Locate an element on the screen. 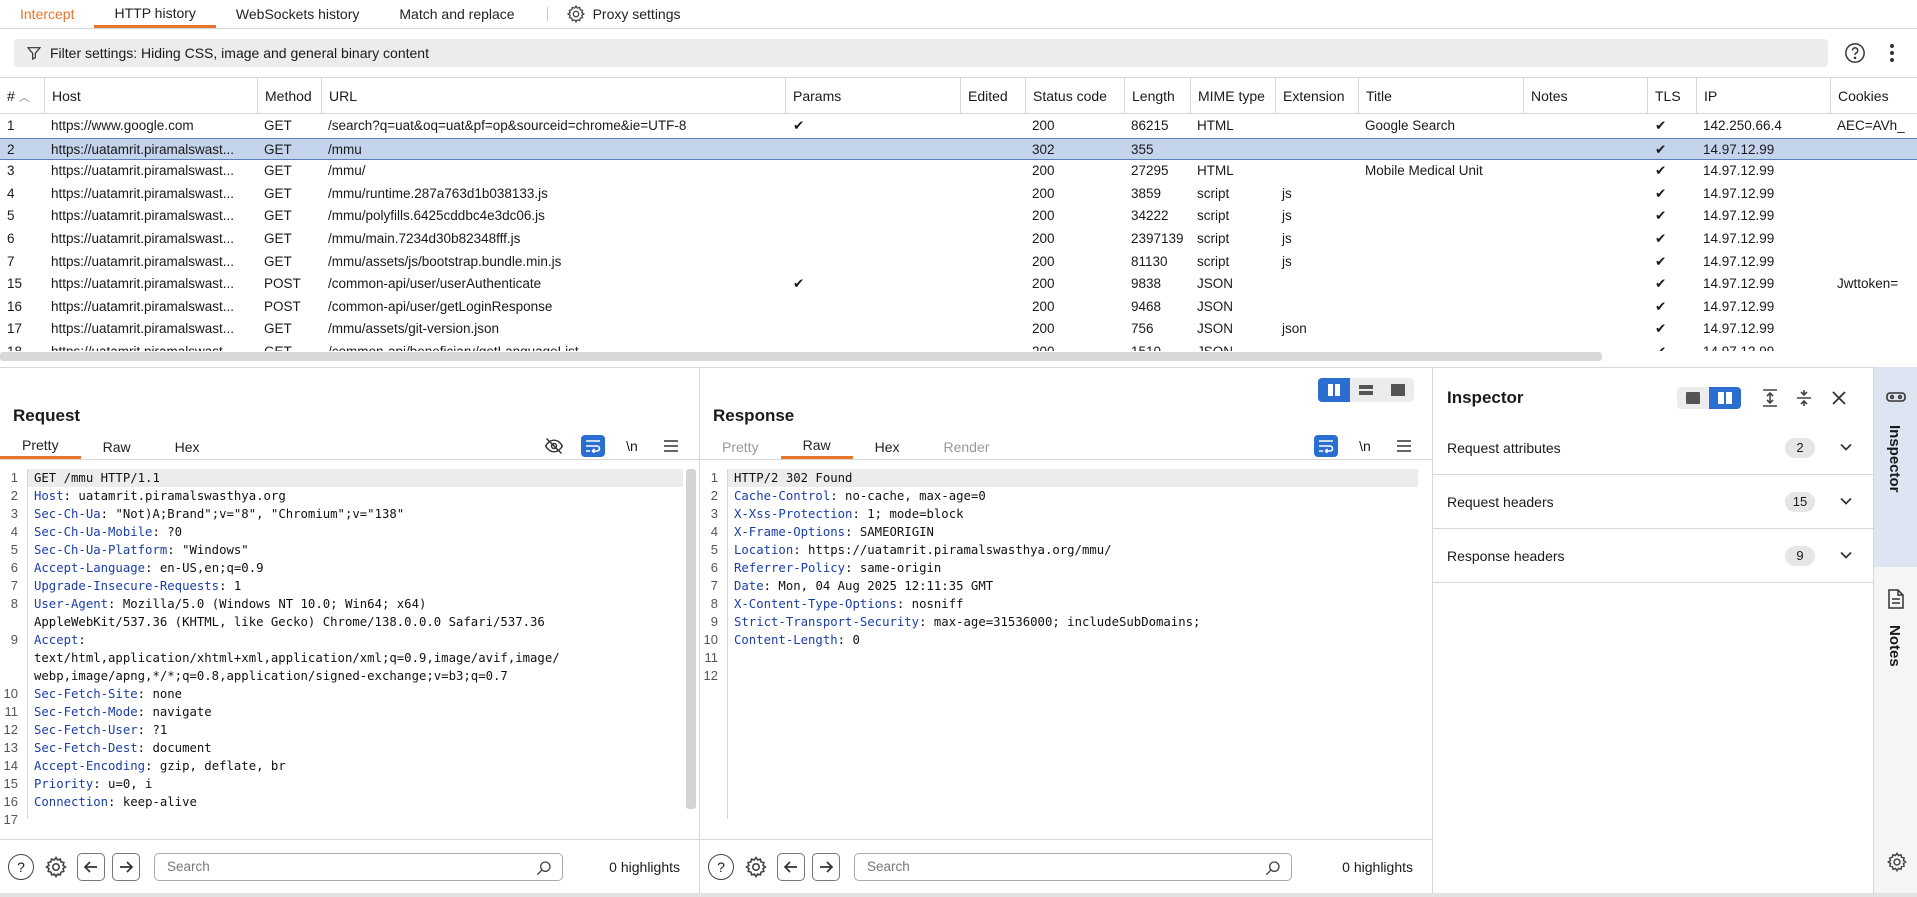 This screenshot has height=897, width=1917. tab-proxy-settings: Proxy settings is located at coordinates (630, 14).